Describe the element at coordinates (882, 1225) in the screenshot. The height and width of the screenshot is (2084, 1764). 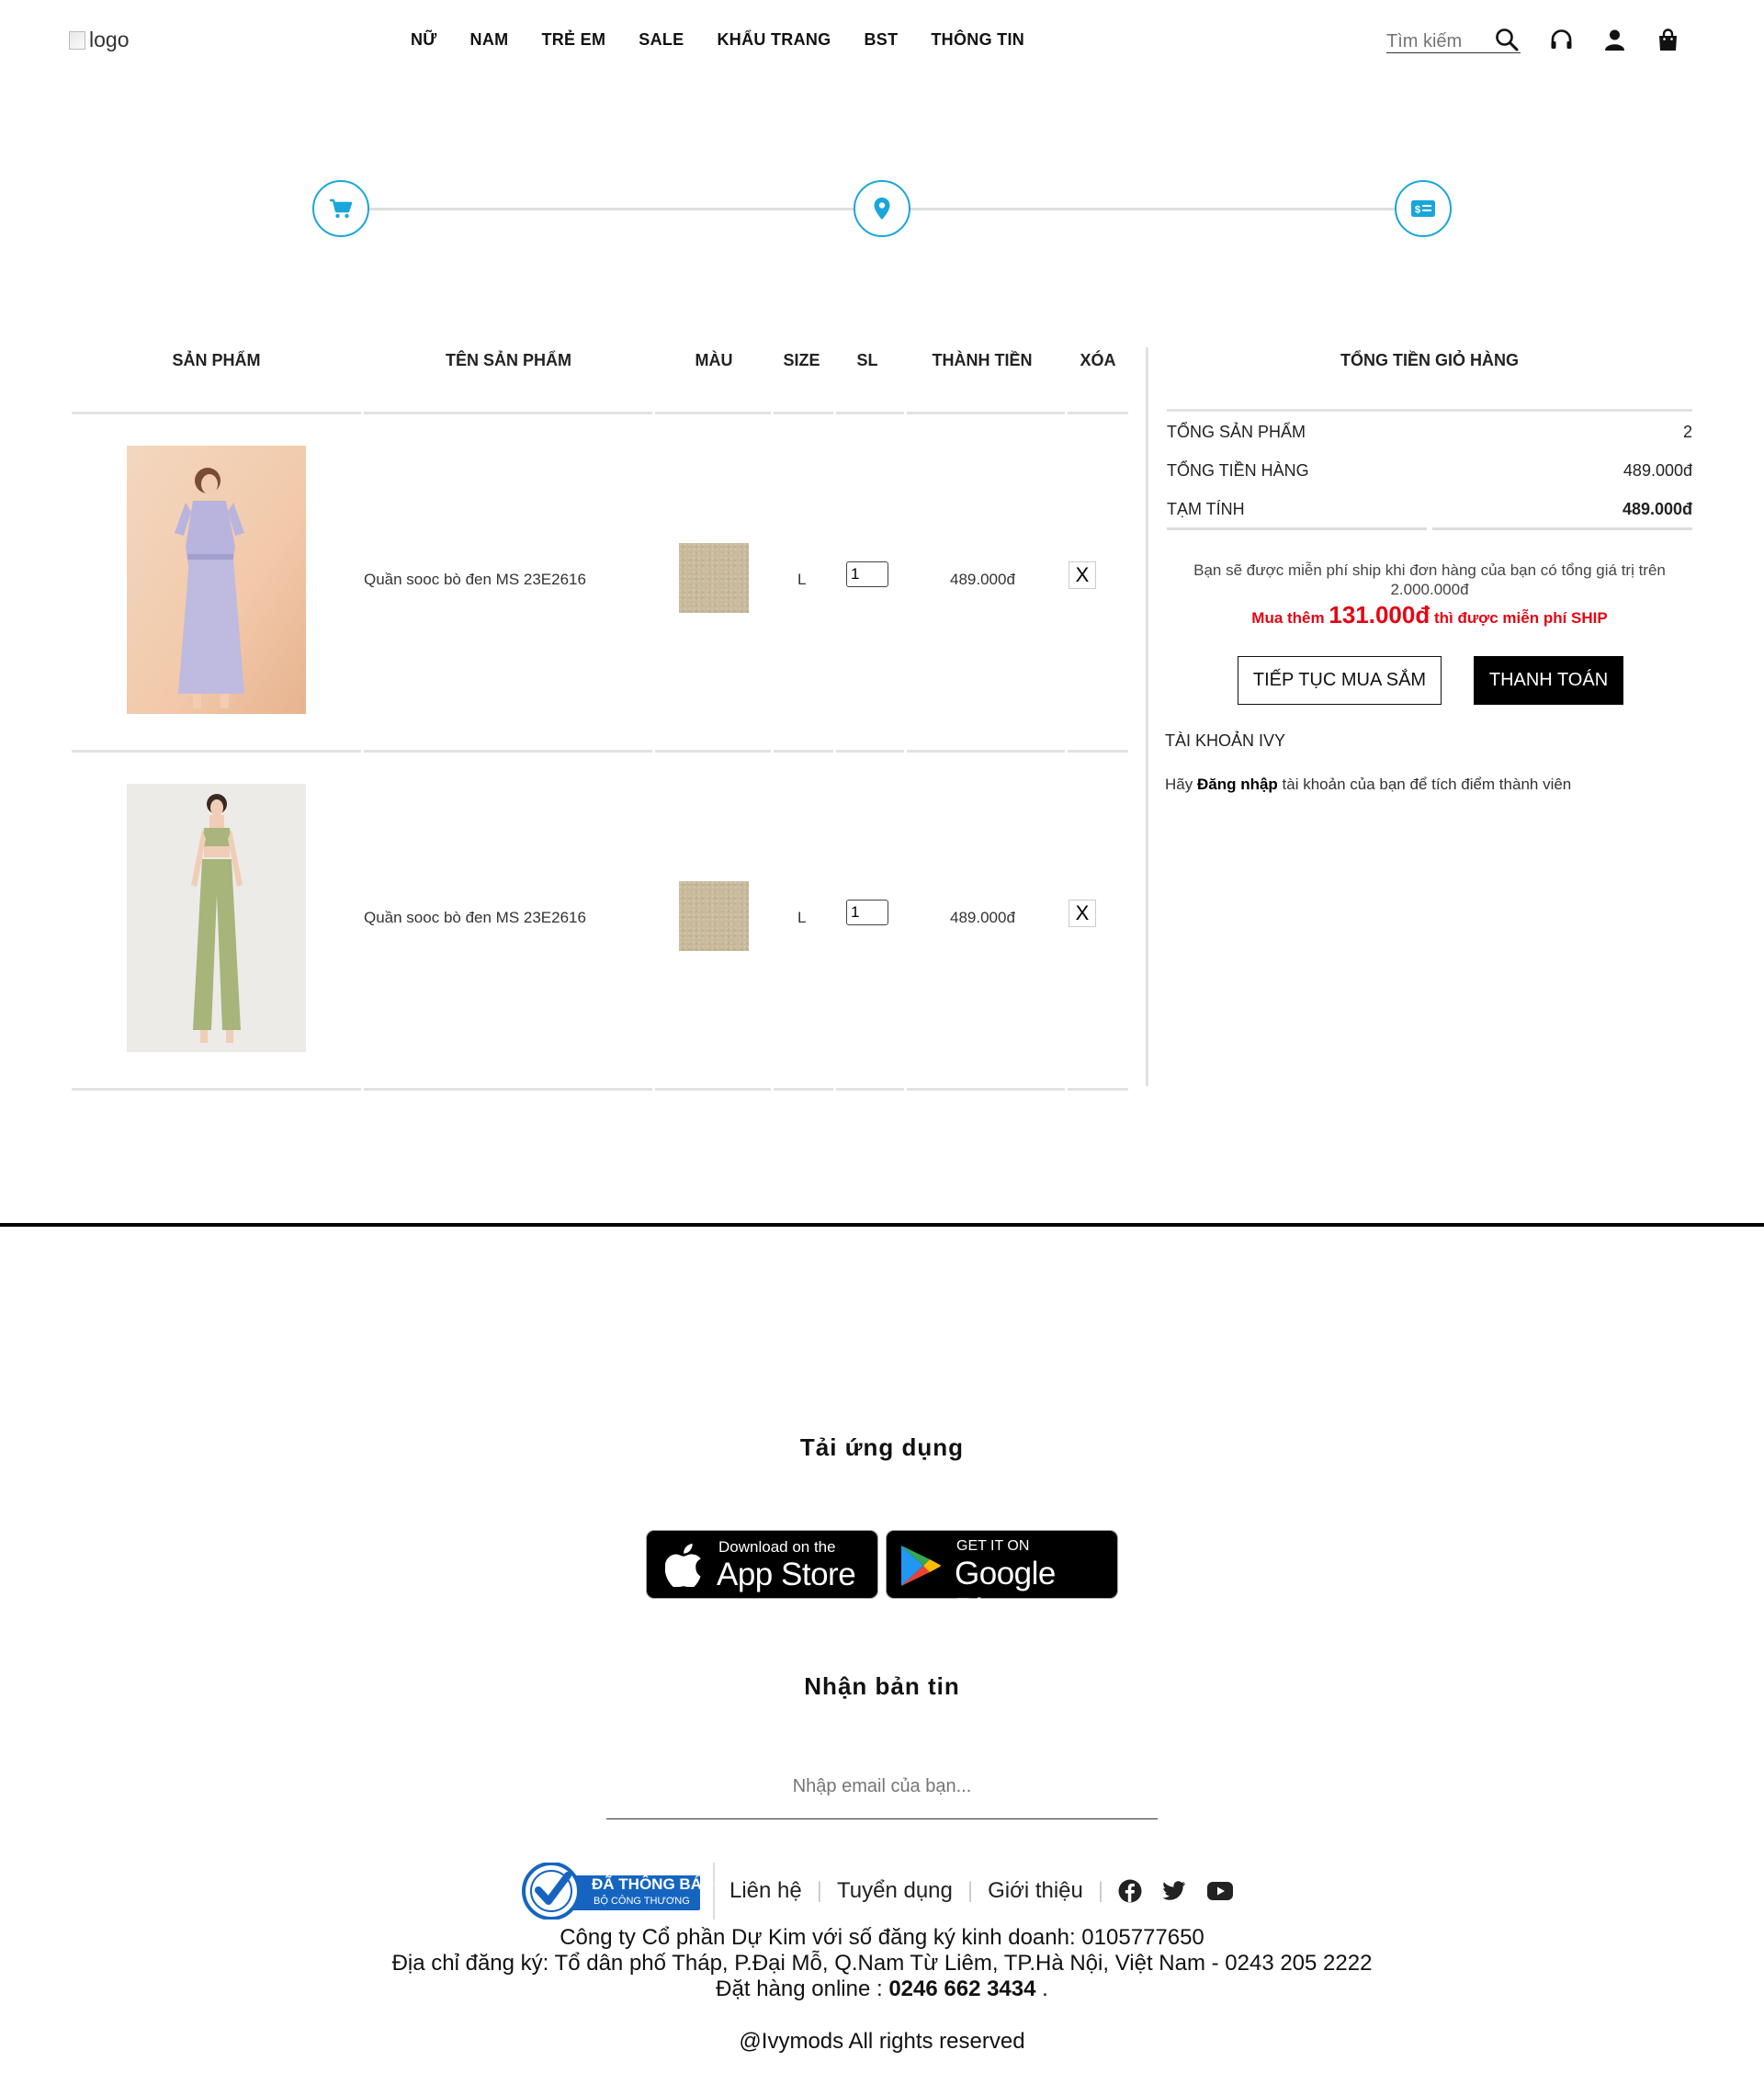
I see `footer-divider` at that location.